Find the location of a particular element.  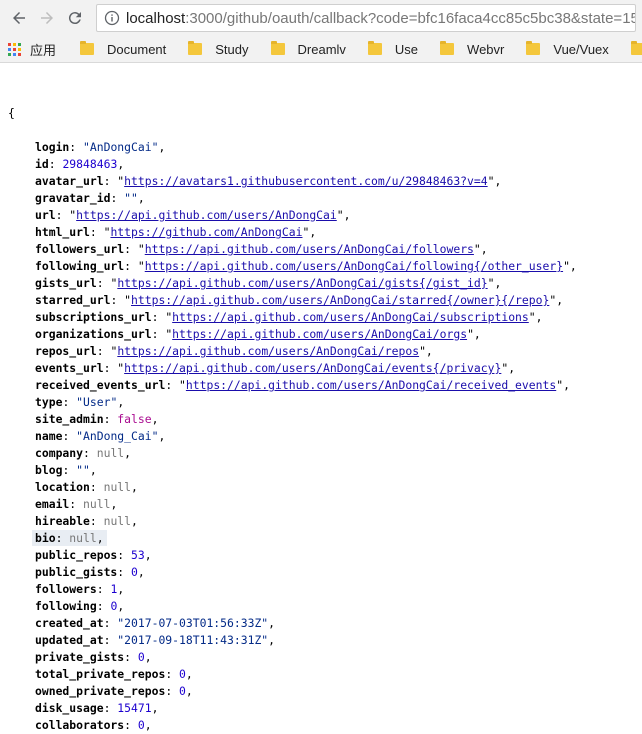

bookmark-item: Vue/Vuex is located at coordinates (567, 49).